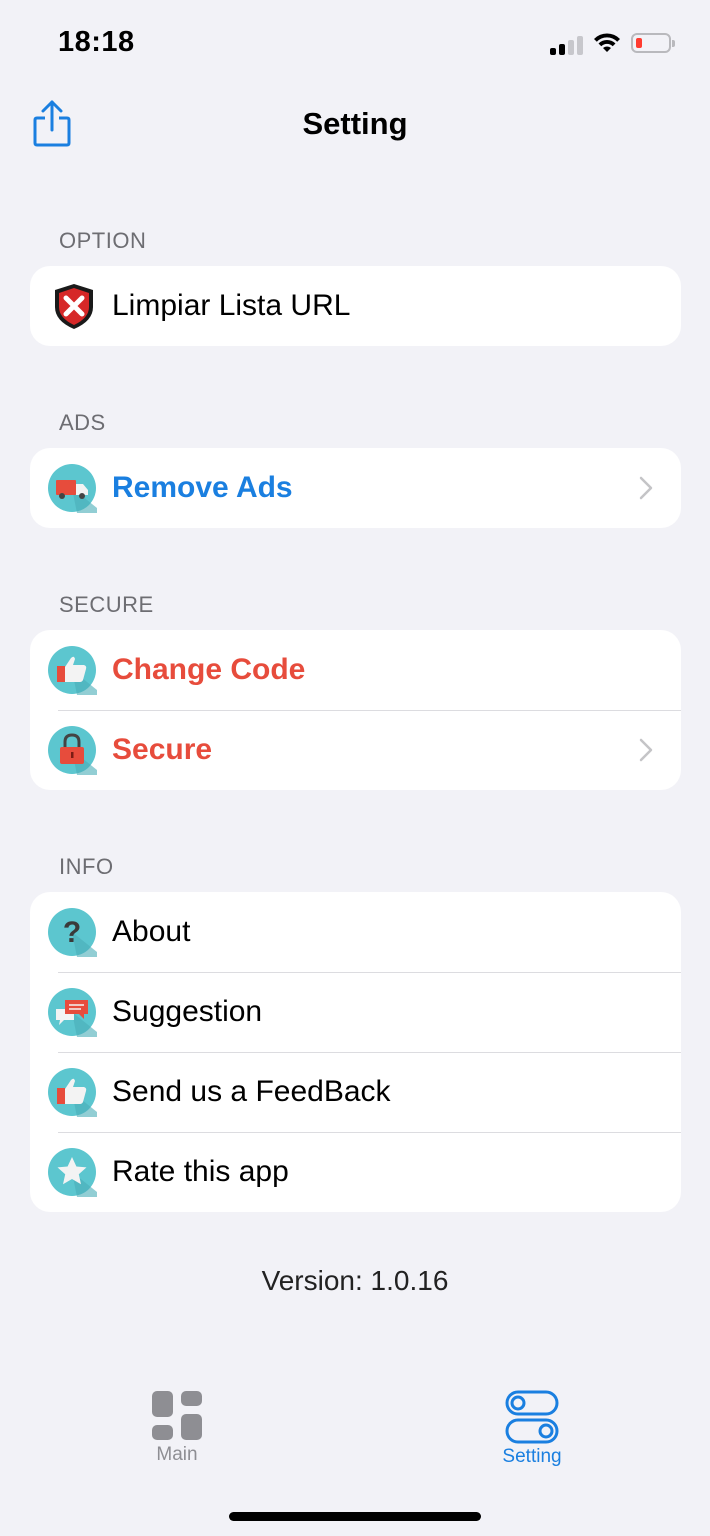 This screenshot has width=710, height=1536. I want to click on section-header-option: OPTION, so click(103, 240).